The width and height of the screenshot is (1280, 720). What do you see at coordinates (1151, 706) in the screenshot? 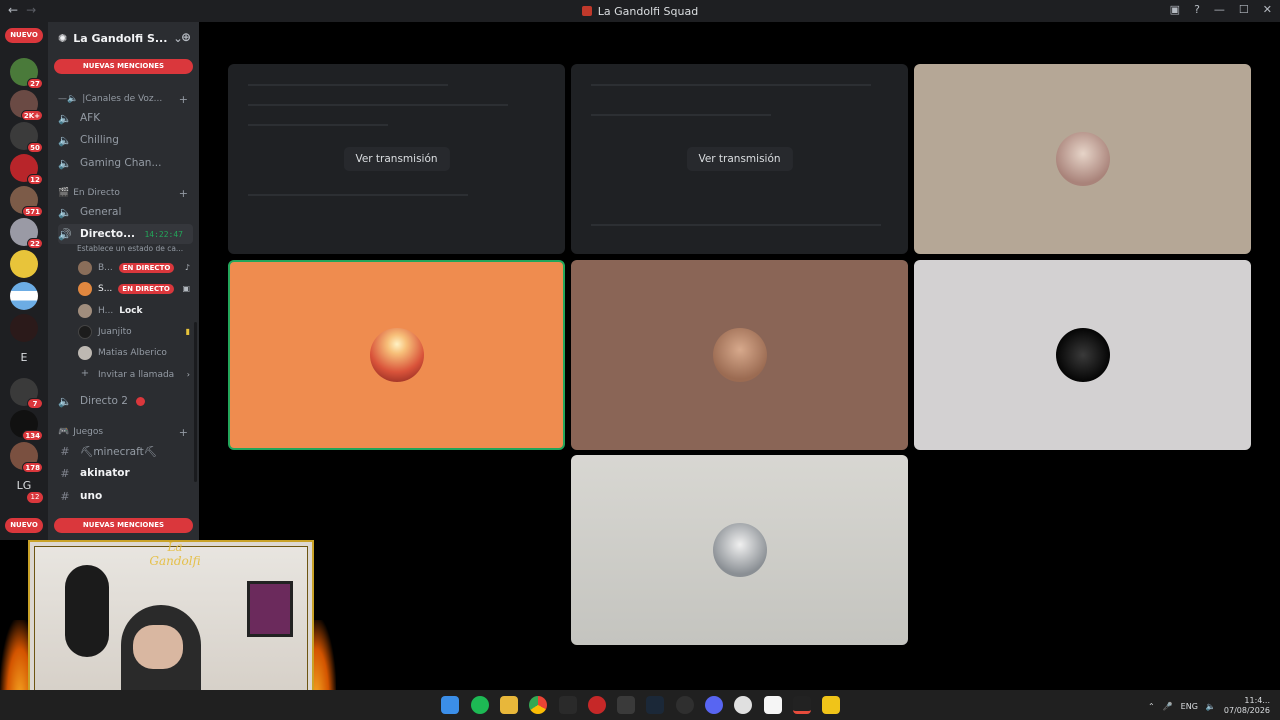
I see `chevron-up-icon: ⌃` at bounding box center [1151, 706].